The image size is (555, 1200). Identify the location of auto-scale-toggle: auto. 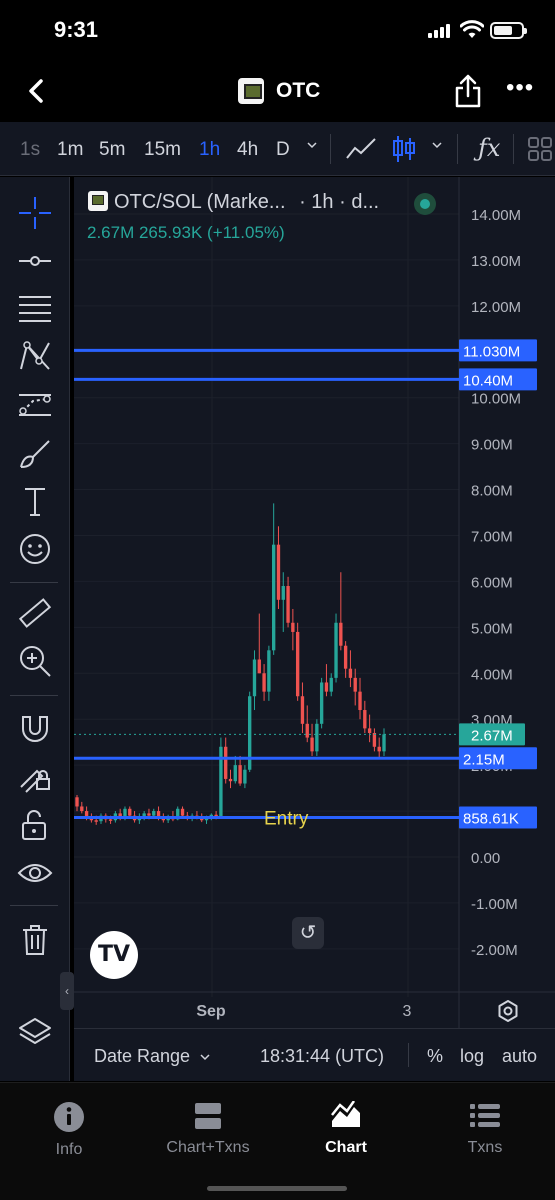
(519, 1056).